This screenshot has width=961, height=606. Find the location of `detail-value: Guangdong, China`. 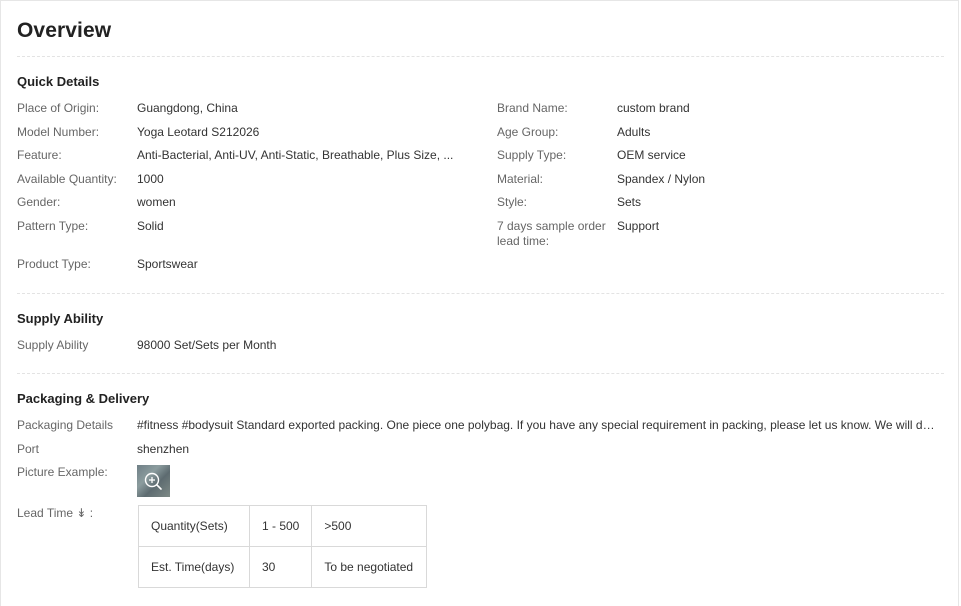

detail-value: Guangdong, China is located at coordinates (187, 108).